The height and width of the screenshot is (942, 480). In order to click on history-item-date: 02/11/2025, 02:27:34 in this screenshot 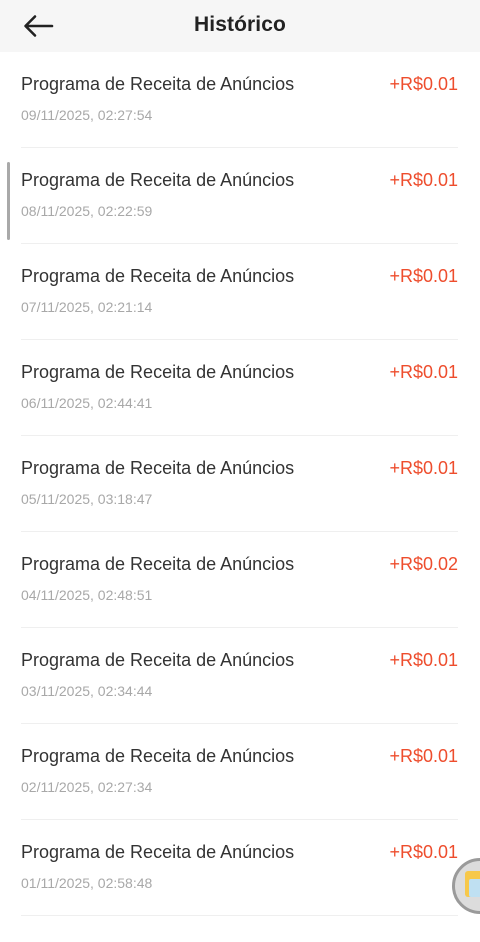, I will do `click(87, 787)`.